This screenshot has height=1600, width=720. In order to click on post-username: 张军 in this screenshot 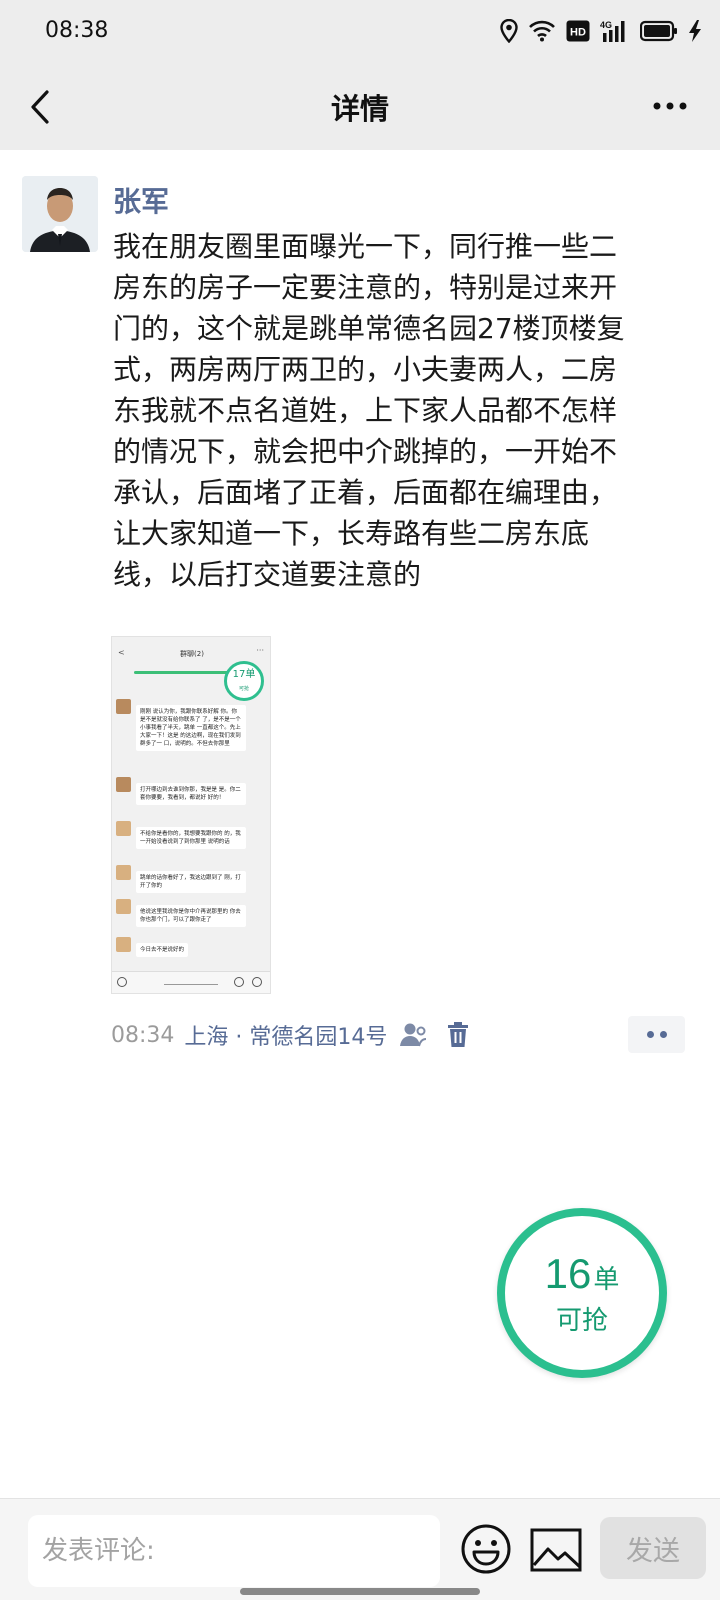, I will do `click(141, 200)`.